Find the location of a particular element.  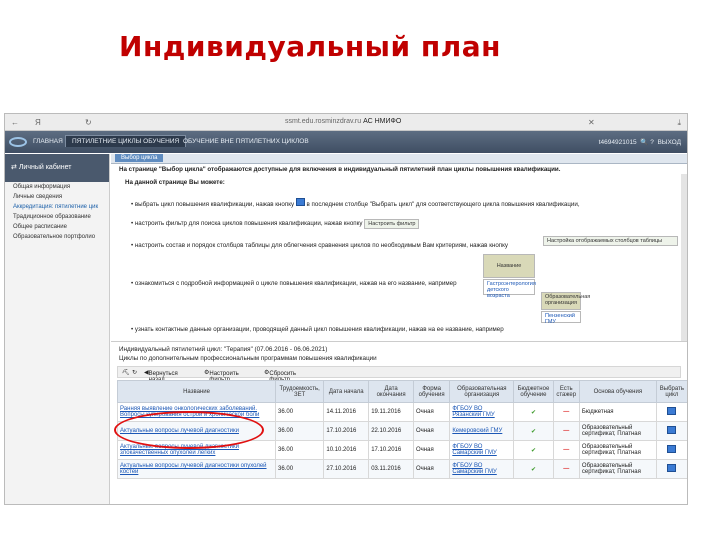

address-bar: ssmt.edu.rosminzdrav.ru АС НМИФО is located at coordinates (343, 121).